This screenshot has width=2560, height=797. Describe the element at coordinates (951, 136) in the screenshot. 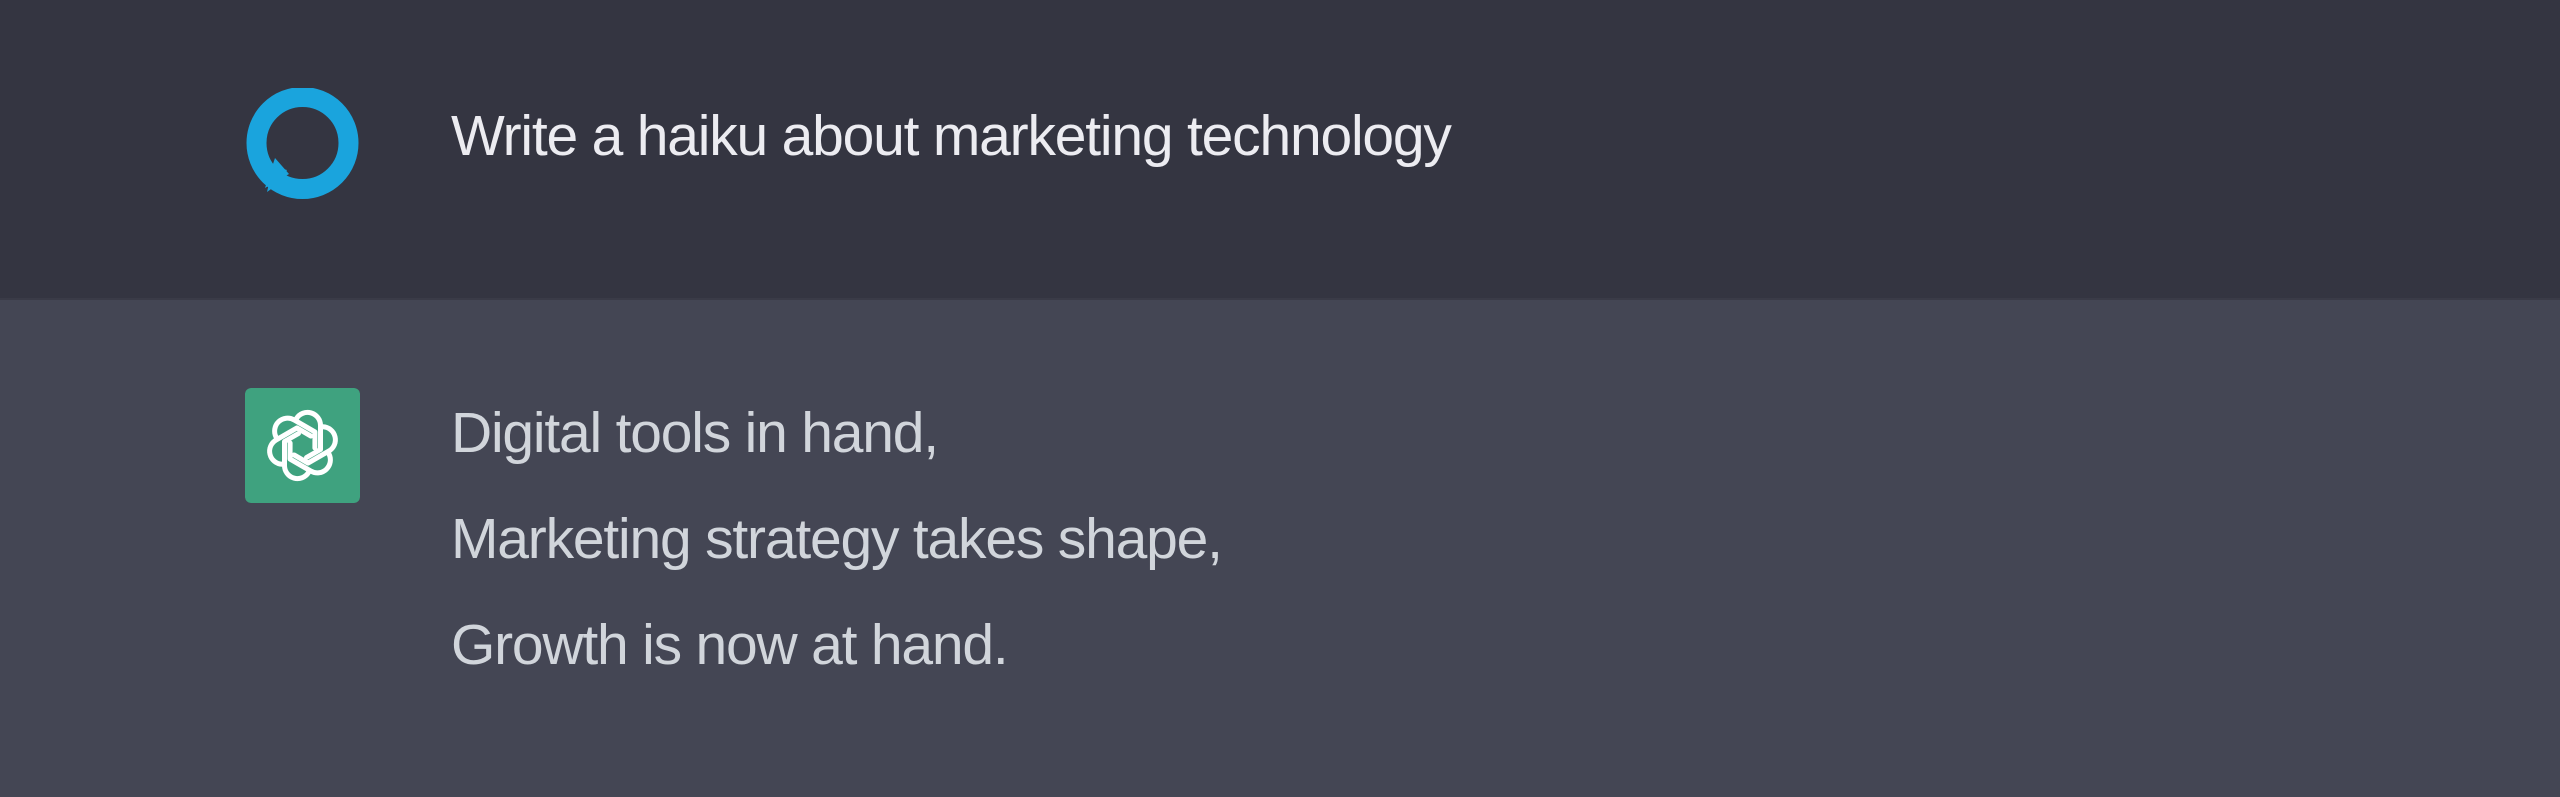

I see `user-message-text: Write a haiku about marketing technology` at that location.